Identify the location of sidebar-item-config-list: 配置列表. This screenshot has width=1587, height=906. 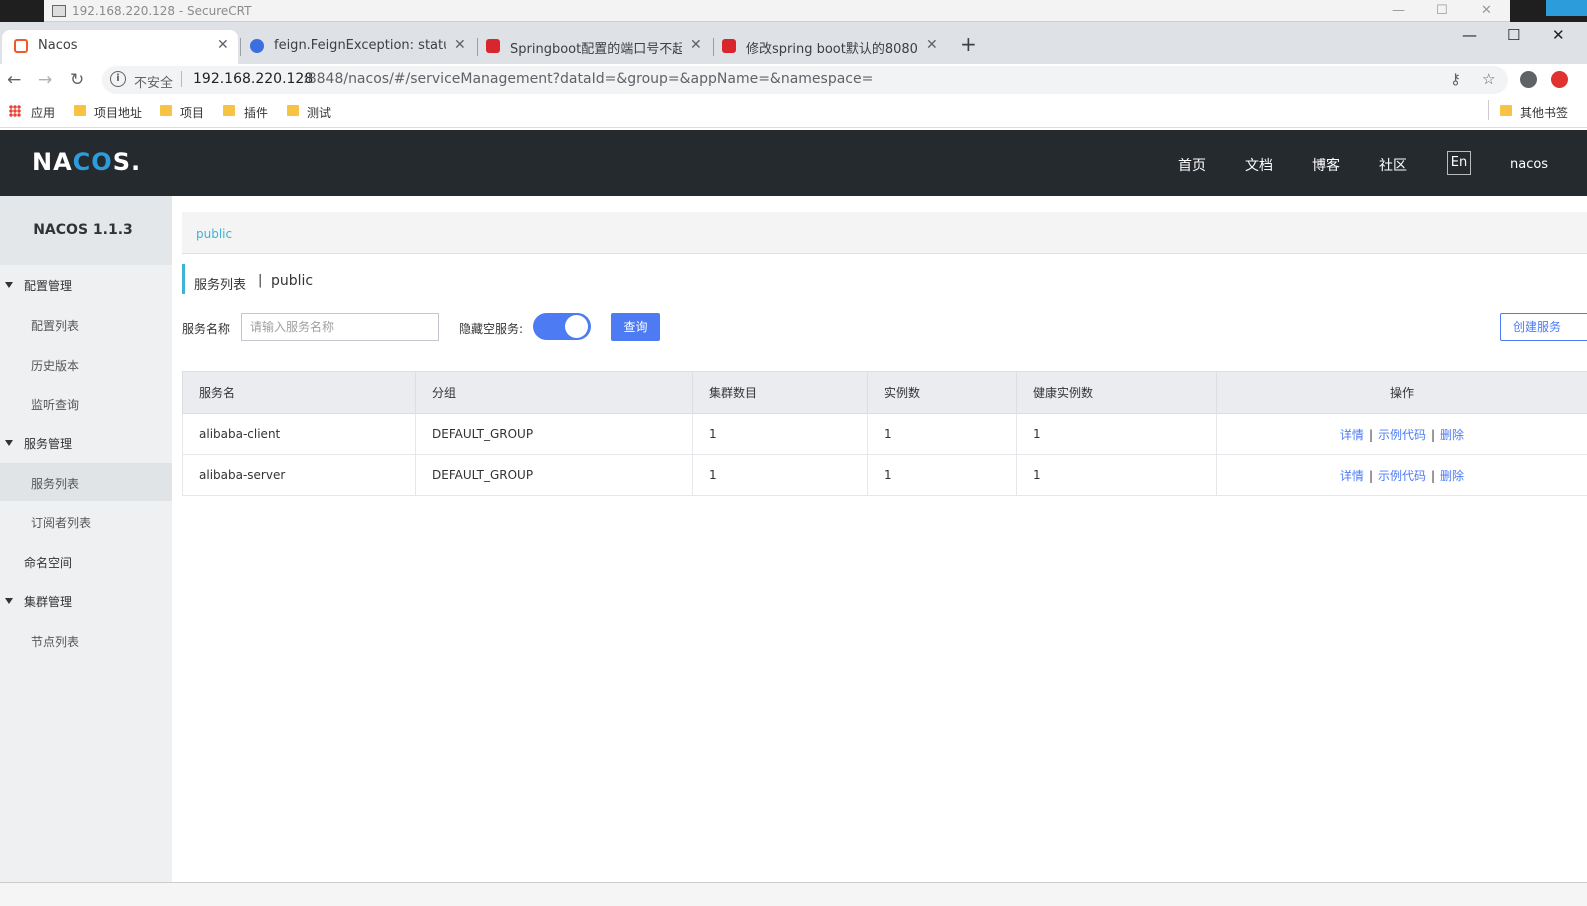
(55, 325).